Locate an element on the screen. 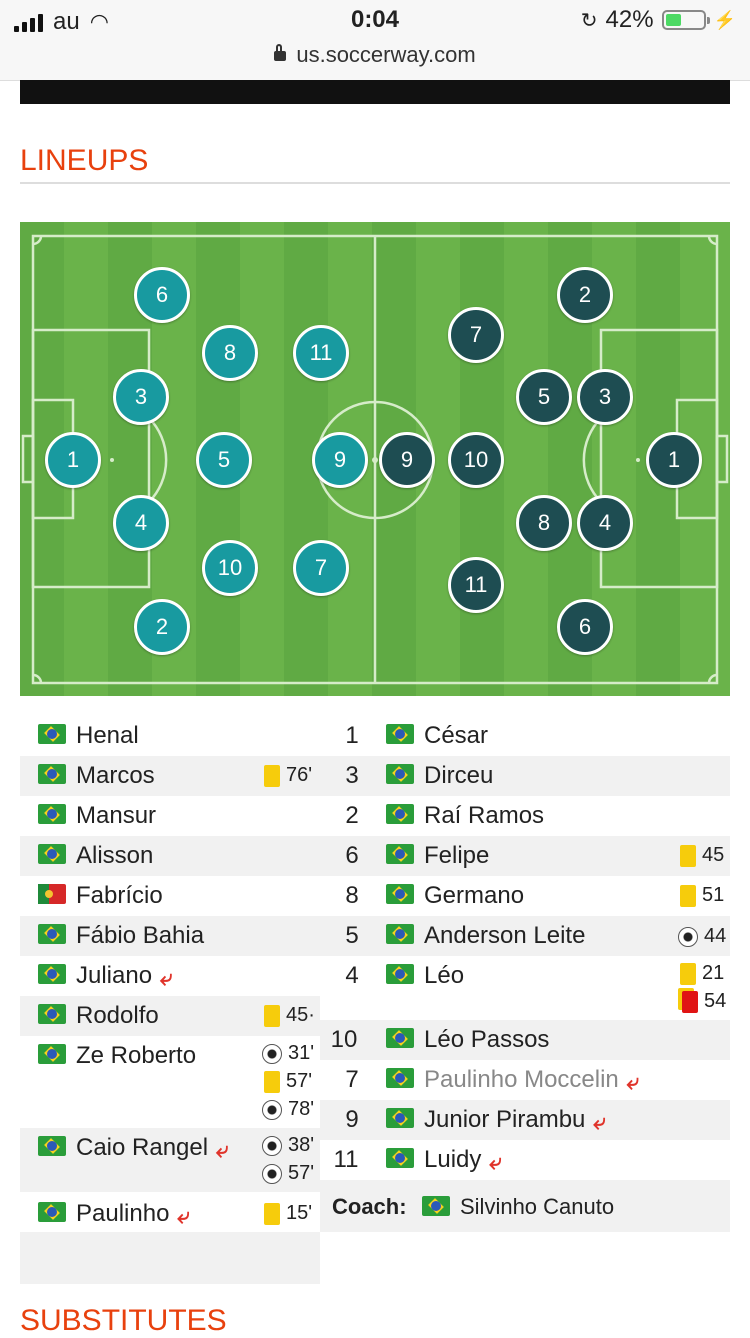  player-name: Germano is located at coordinates (474, 896).